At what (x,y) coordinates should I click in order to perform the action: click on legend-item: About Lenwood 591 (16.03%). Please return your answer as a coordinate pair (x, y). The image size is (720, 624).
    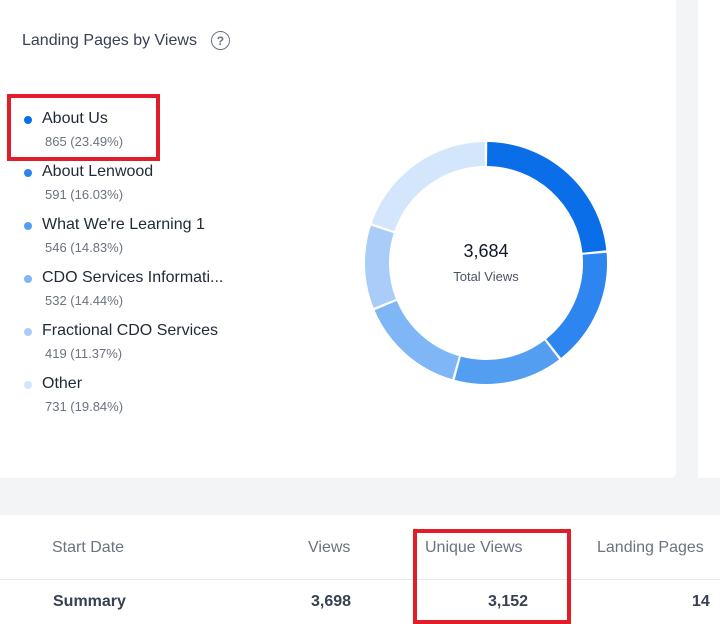
    Looking at the image, I should click on (122, 189).